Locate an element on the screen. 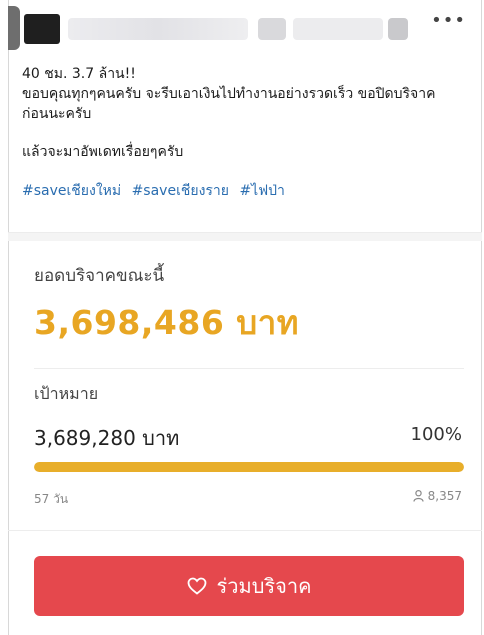 This screenshot has height=635, width=484. goal-percent: 100% is located at coordinates (436, 434).